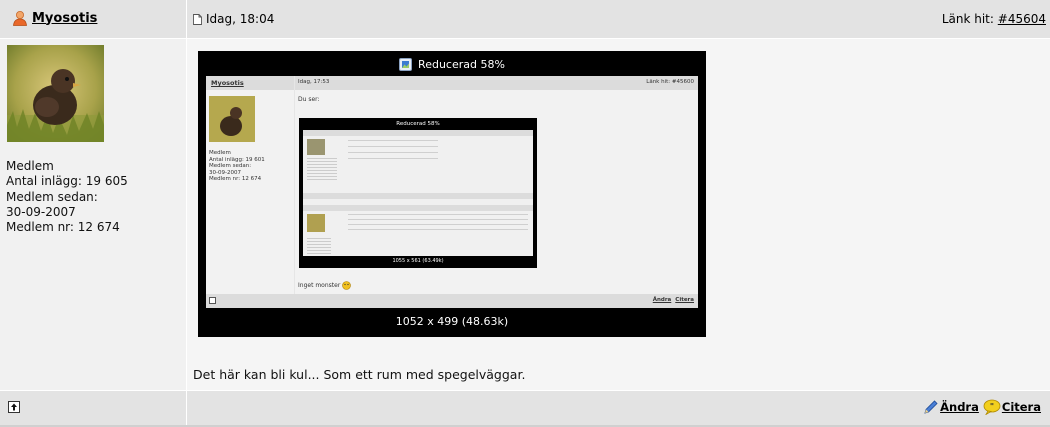 This screenshot has width=1050, height=427. Describe the element at coordinates (41, 211) in the screenshot. I see `author-member-since: 30-09-2007` at that location.